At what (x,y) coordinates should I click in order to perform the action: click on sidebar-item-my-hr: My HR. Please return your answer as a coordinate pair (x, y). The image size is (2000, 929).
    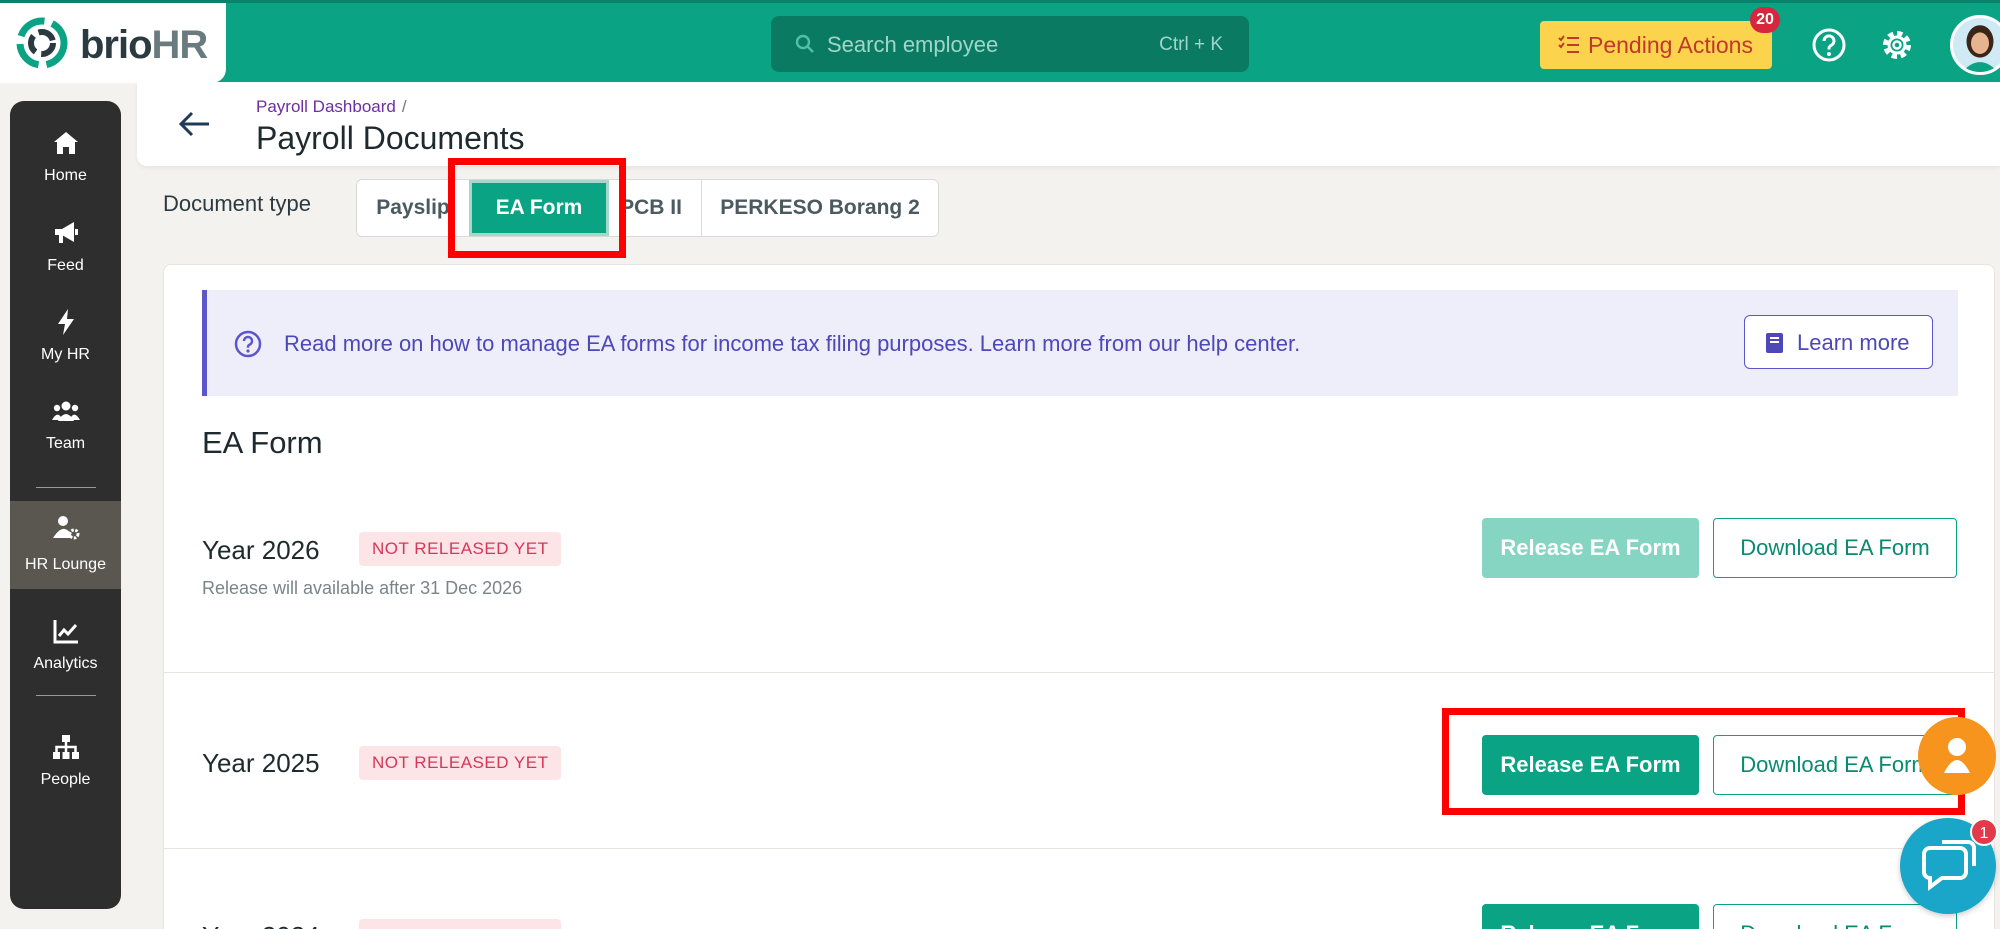
    Looking at the image, I should click on (65, 336).